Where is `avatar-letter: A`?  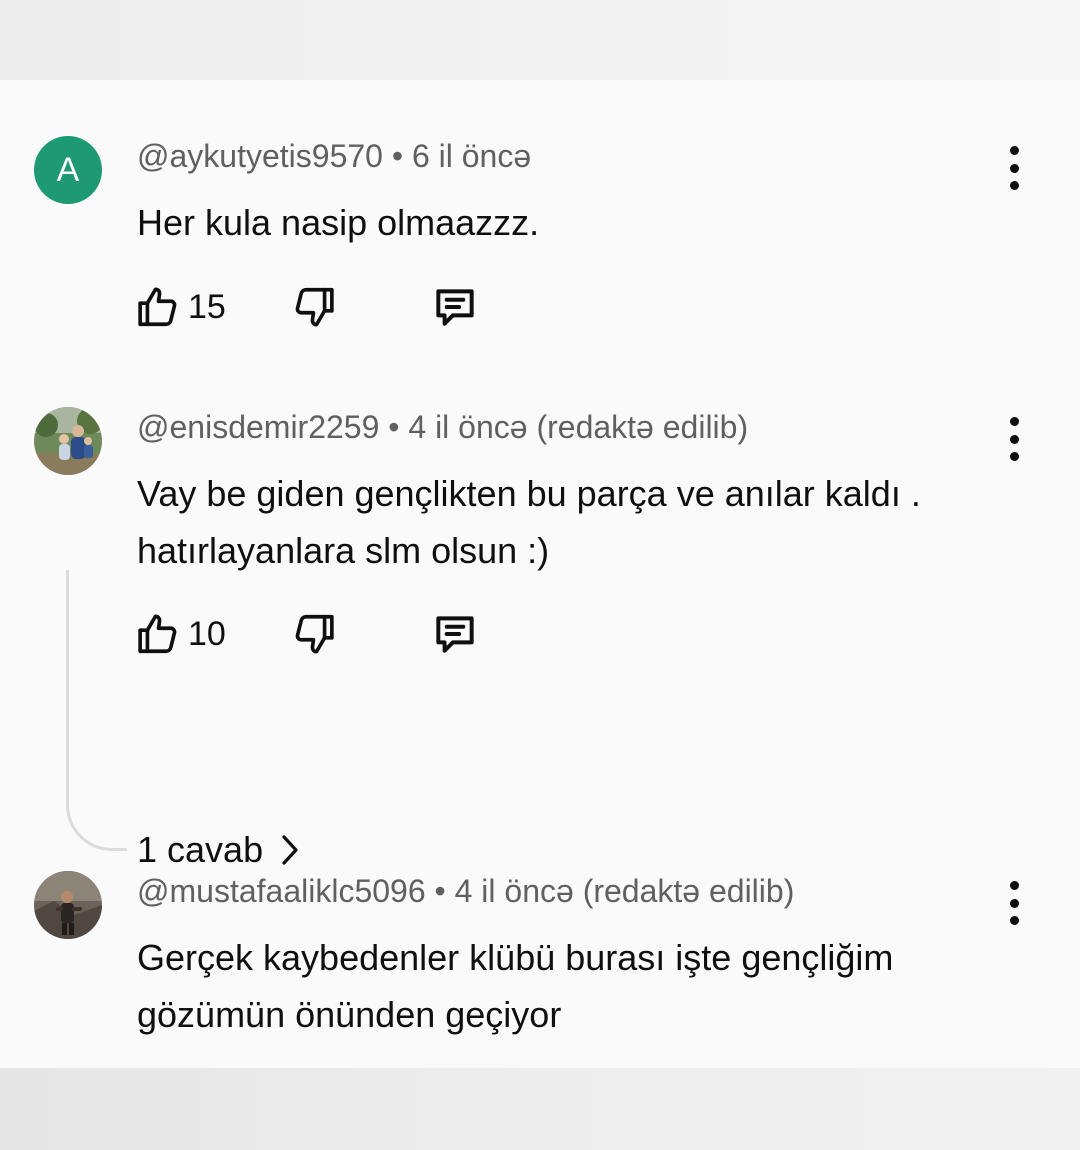 avatar-letter: A is located at coordinates (68, 170).